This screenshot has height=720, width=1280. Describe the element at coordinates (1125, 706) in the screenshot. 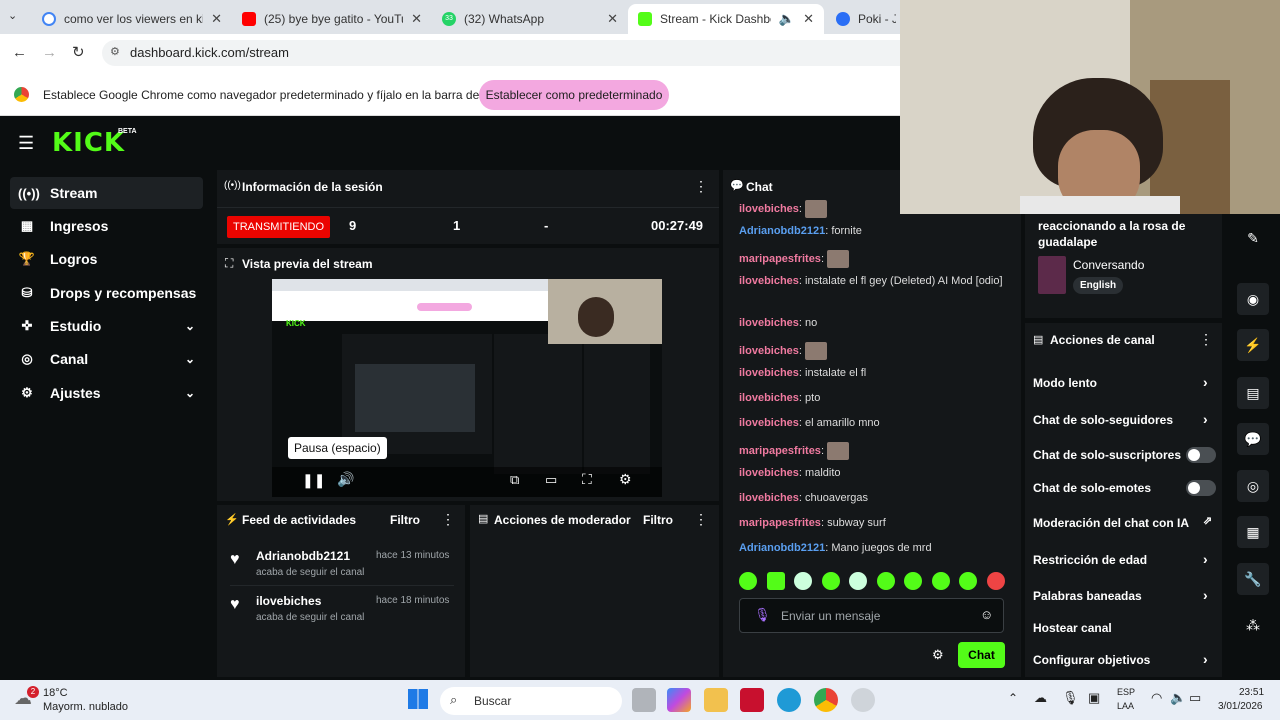

I see `keyboard-layout: LAA` at that location.